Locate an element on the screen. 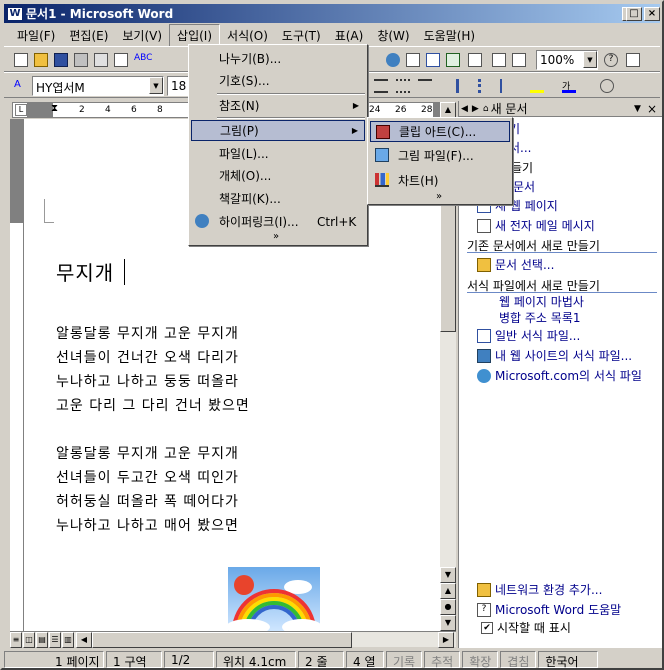 The height and width of the screenshot is (670, 664). submenu-item-chart: 차트(H) is located at coordinates (440, 180).